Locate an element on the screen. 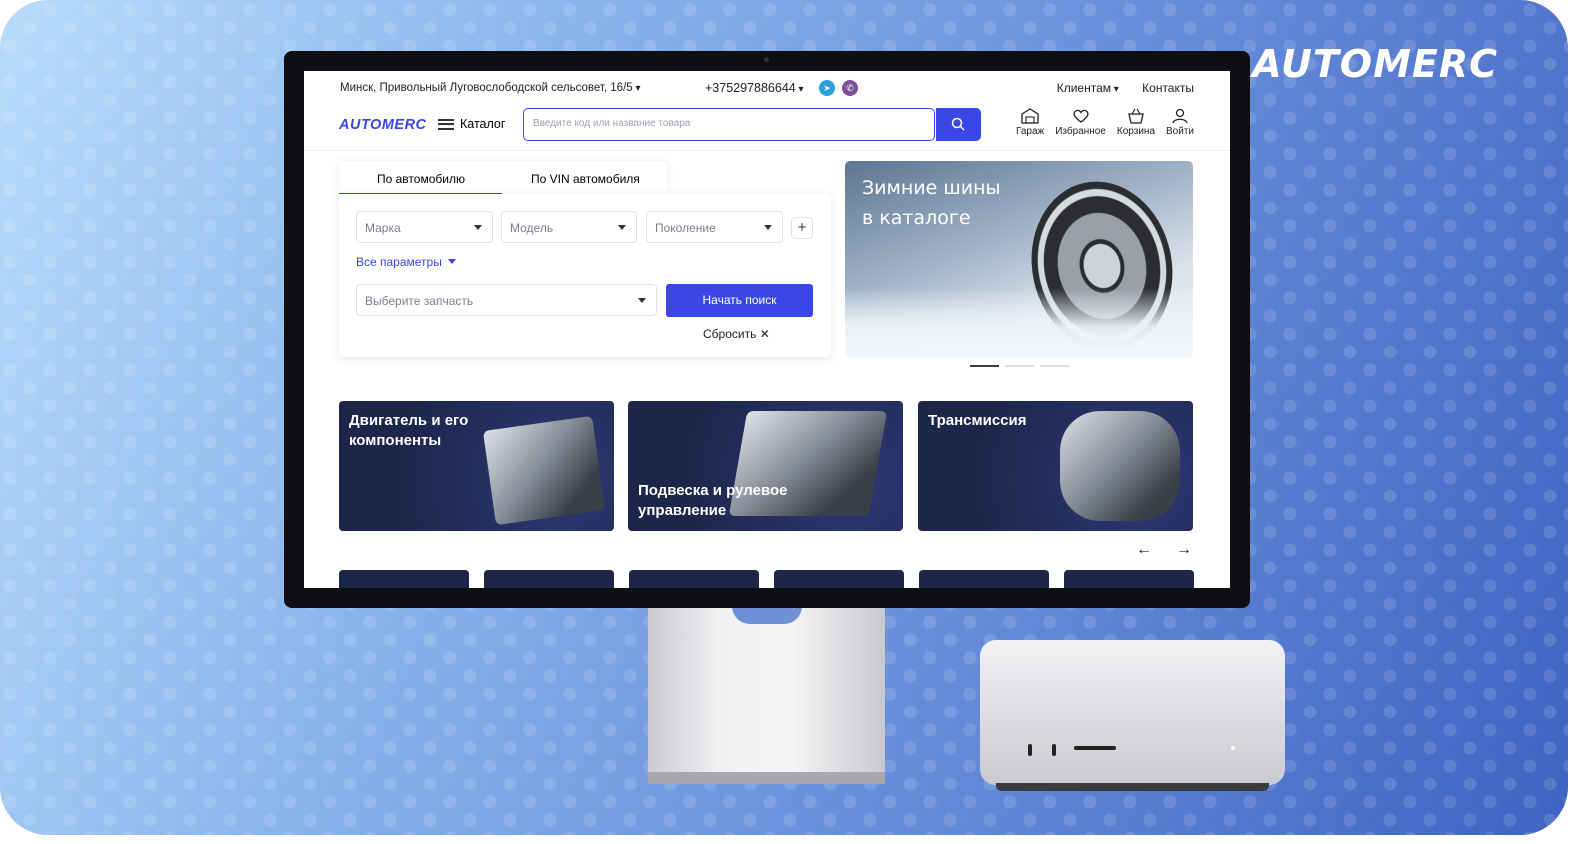 This screenshot has height=844, width=1584. menu-icon is located at coordinates (446, 124).